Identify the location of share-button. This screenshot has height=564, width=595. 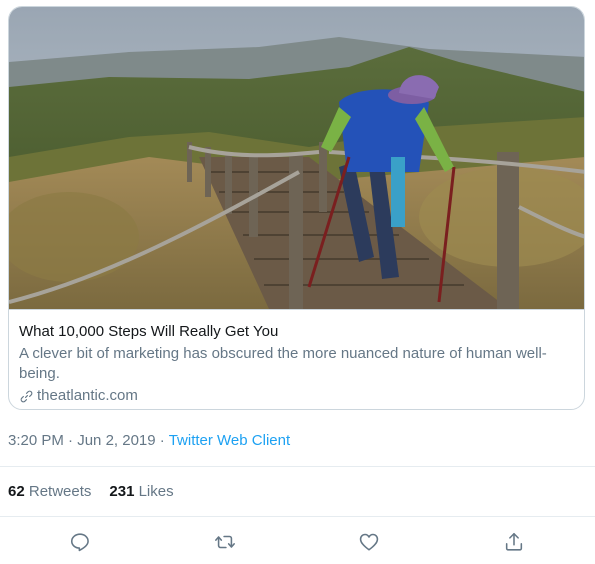
(514, 542).